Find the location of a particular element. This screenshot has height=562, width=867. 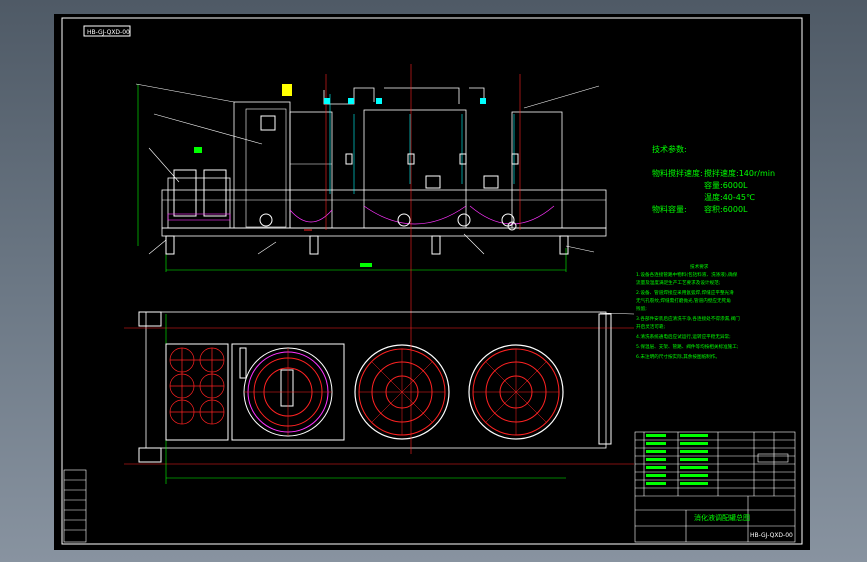

param-label-3: 物料容量: is located at coordinates (669, 209).